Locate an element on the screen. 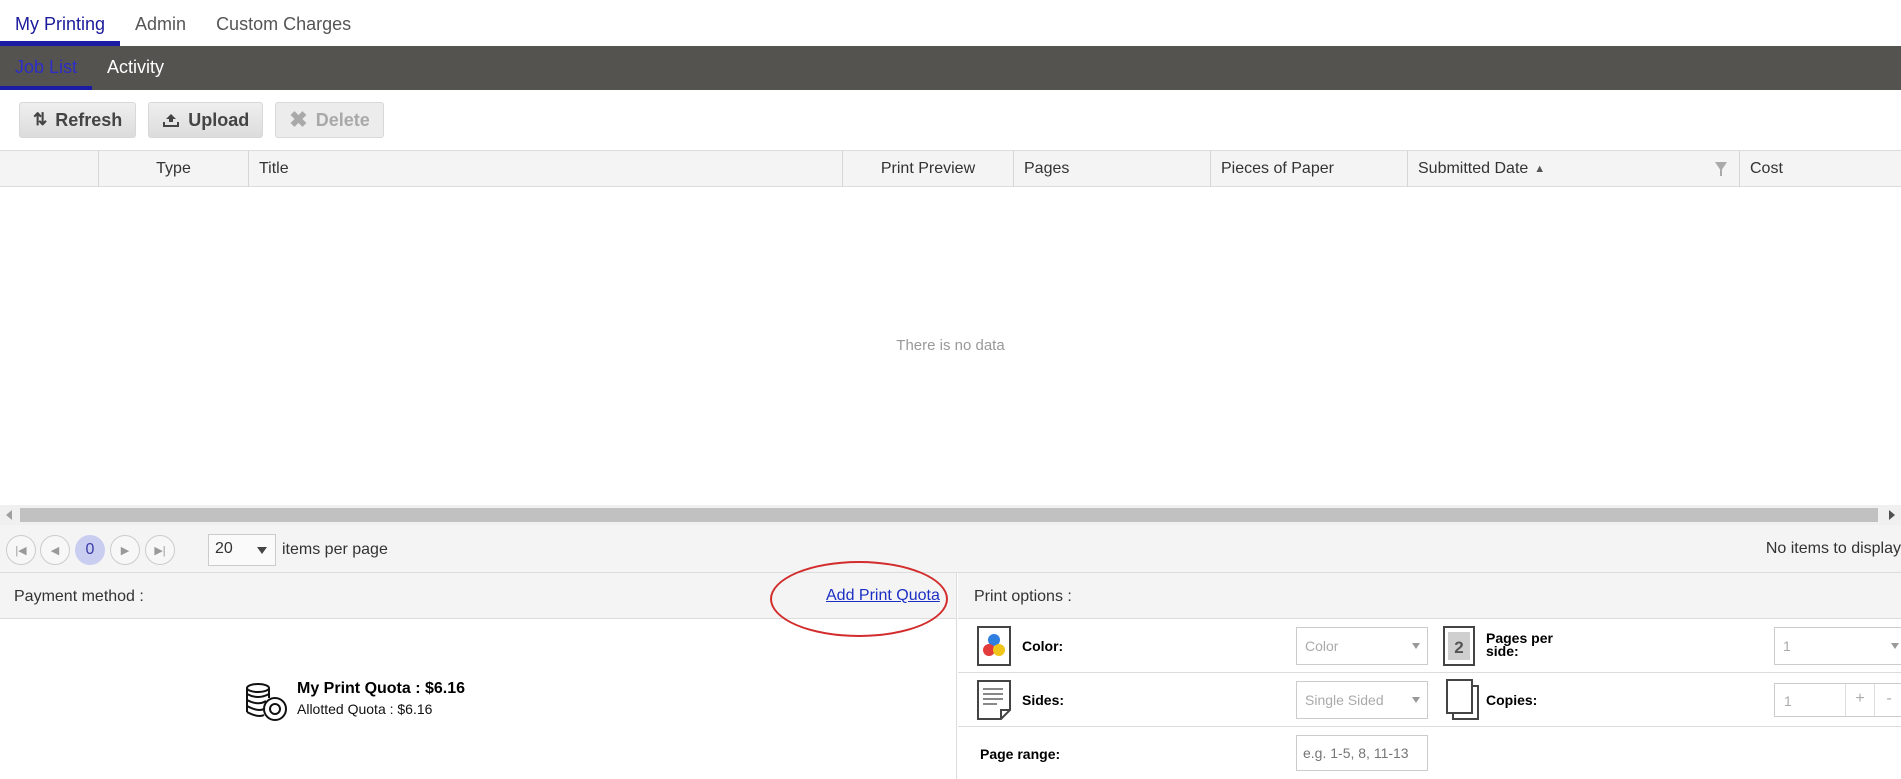 This screenshot has width=1901, height=779. refresh-button: ⇅ Refresh is located at coordinates (78, 120).